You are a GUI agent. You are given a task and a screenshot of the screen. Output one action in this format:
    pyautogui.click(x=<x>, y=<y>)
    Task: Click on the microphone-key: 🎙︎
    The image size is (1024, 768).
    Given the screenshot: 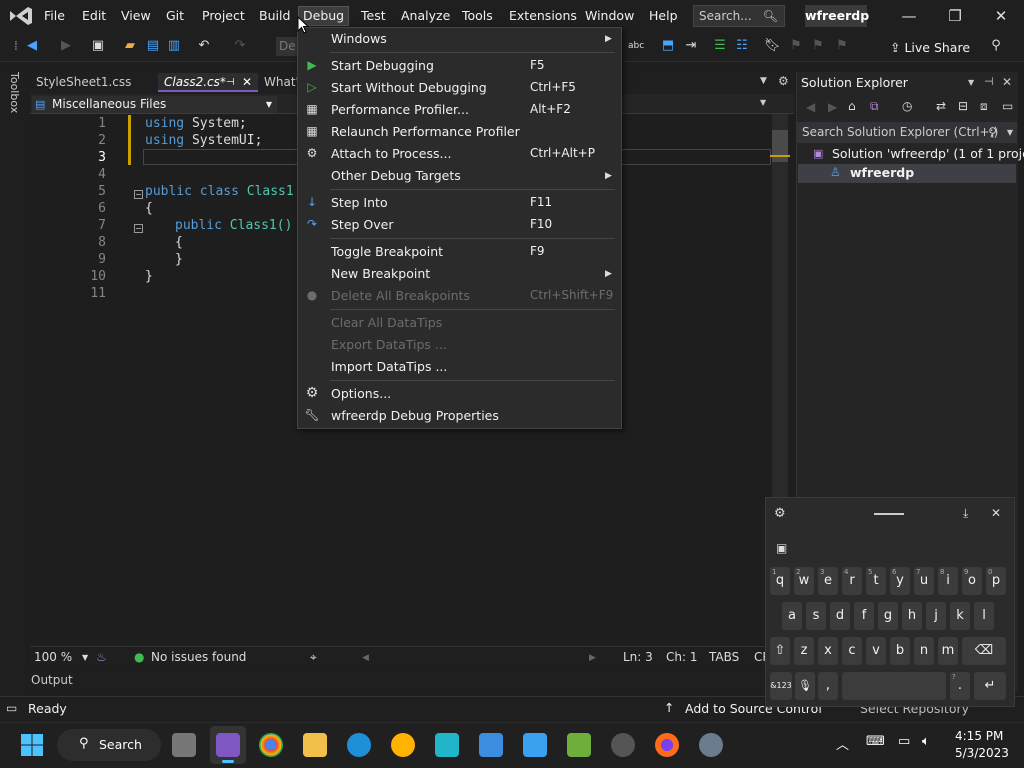 What is the action you would take?
    pyautogui.click(x=805, y=686)
    